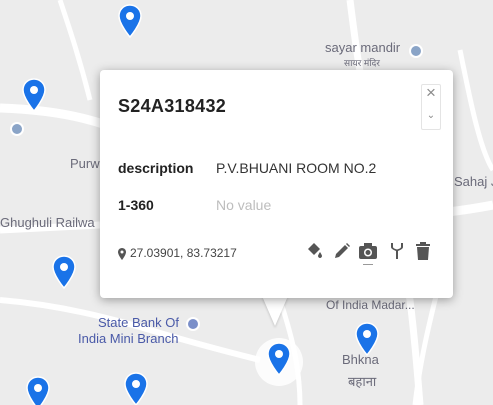 This screenshot has width=493, height=405. I want to click on map-label-sayar-mandir: sayar mandir, so click(363, 47).